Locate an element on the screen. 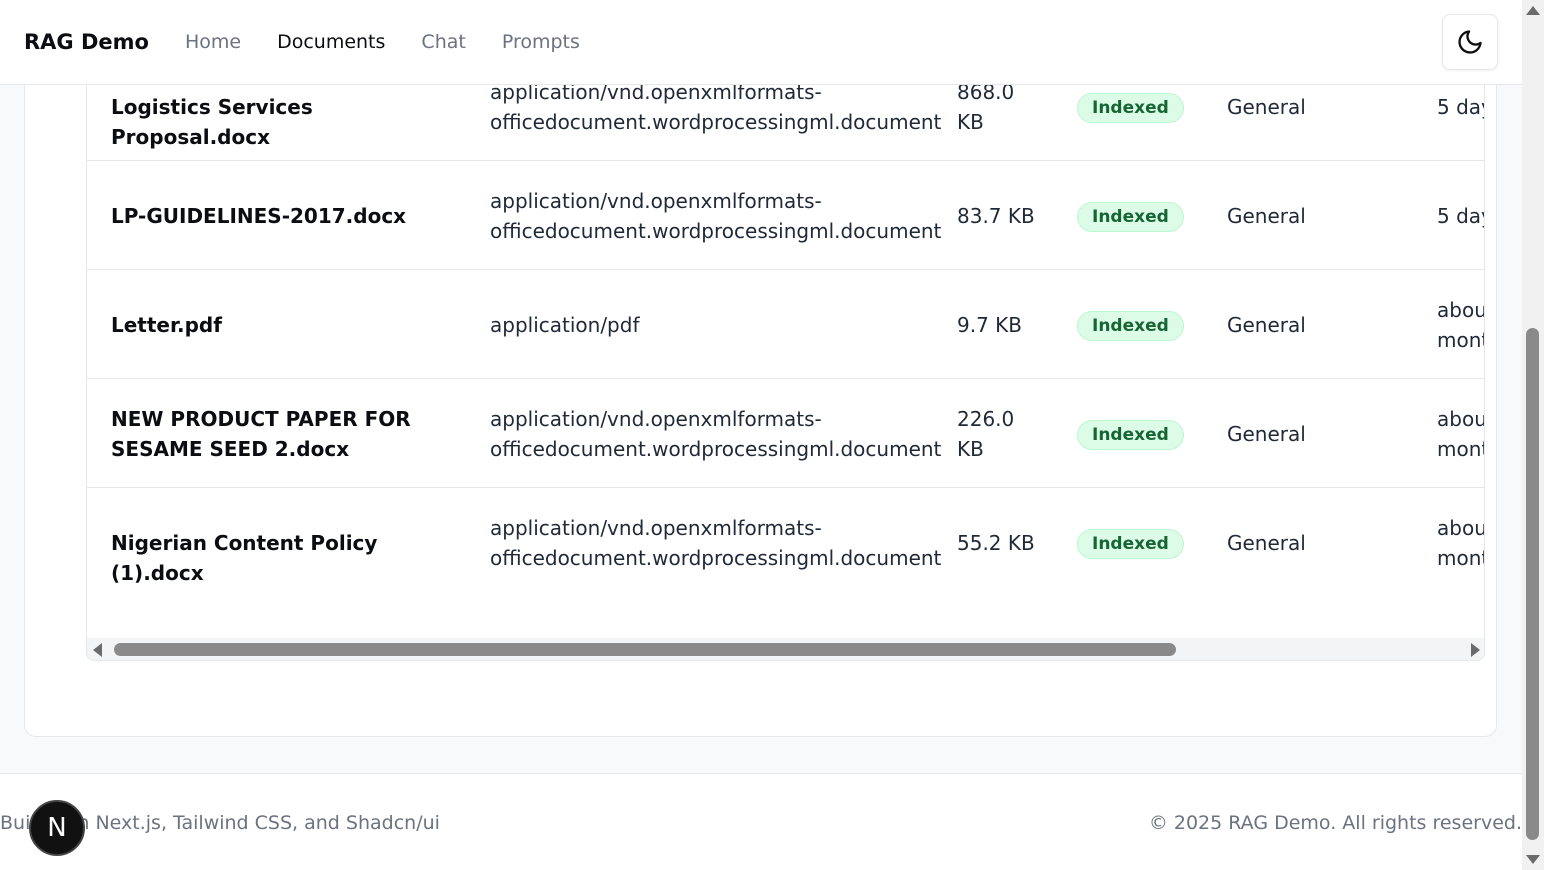 Image resolution: width=1544 pixels, height=870 pixels. document-name: NEW PRODUCT PAPER FOR SESAME SEED 2.docx is located at coordinates (281, 434).